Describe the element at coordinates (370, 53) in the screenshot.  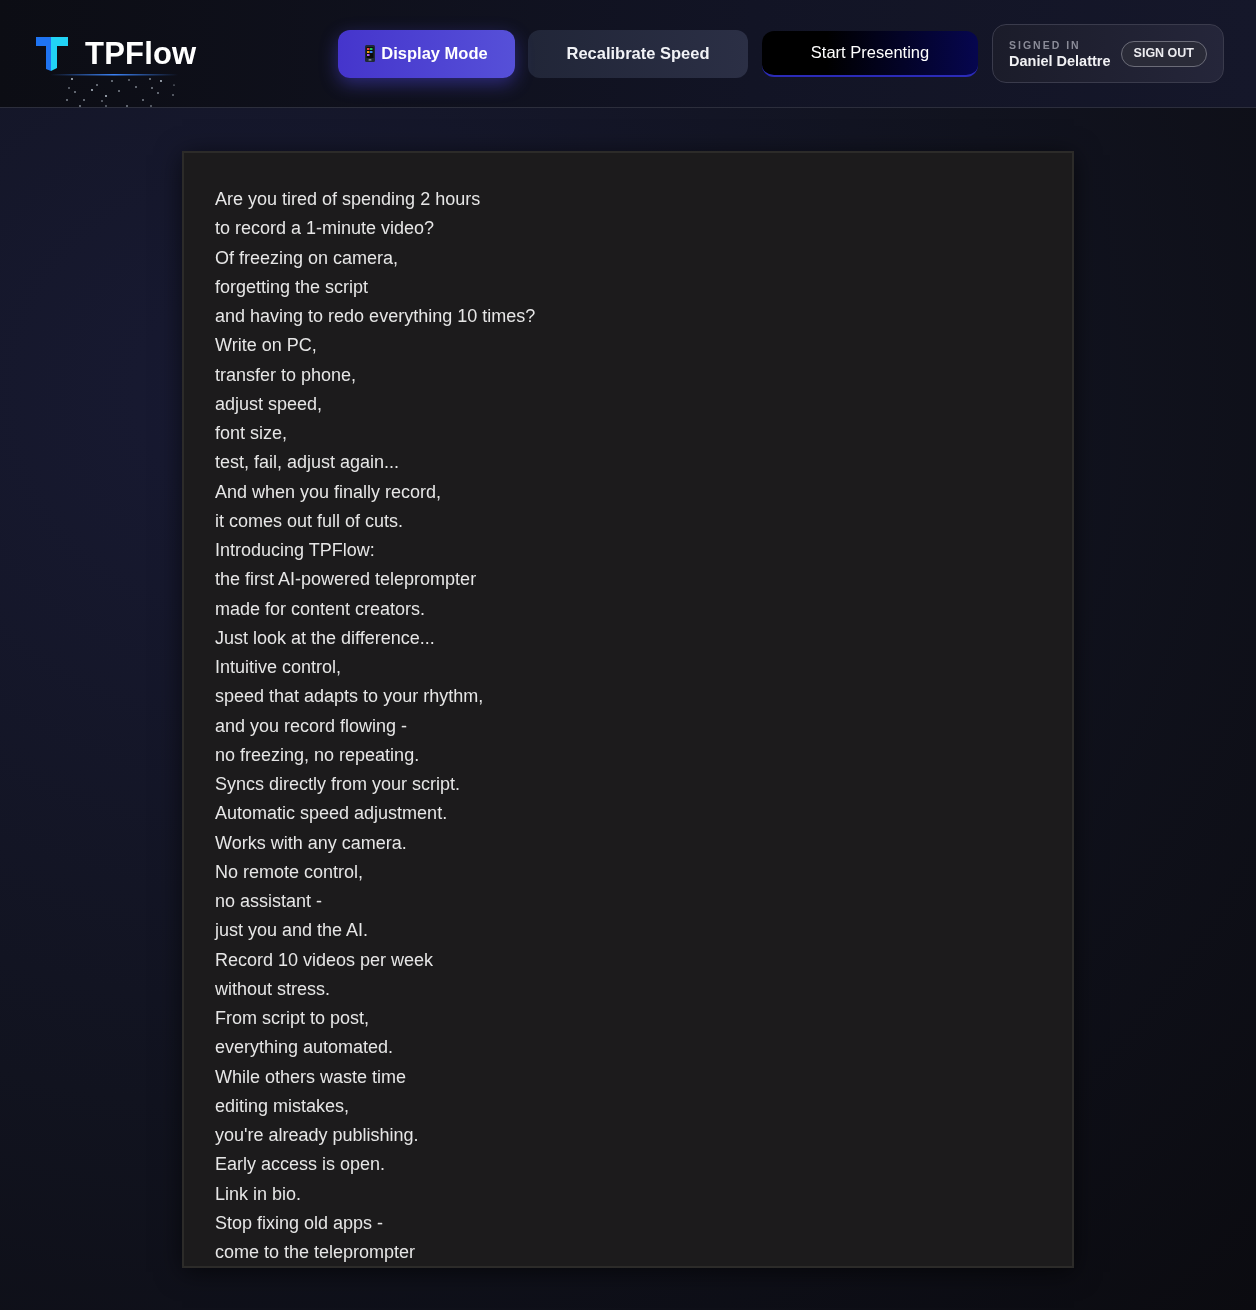
I see `phone-icon` at that location.